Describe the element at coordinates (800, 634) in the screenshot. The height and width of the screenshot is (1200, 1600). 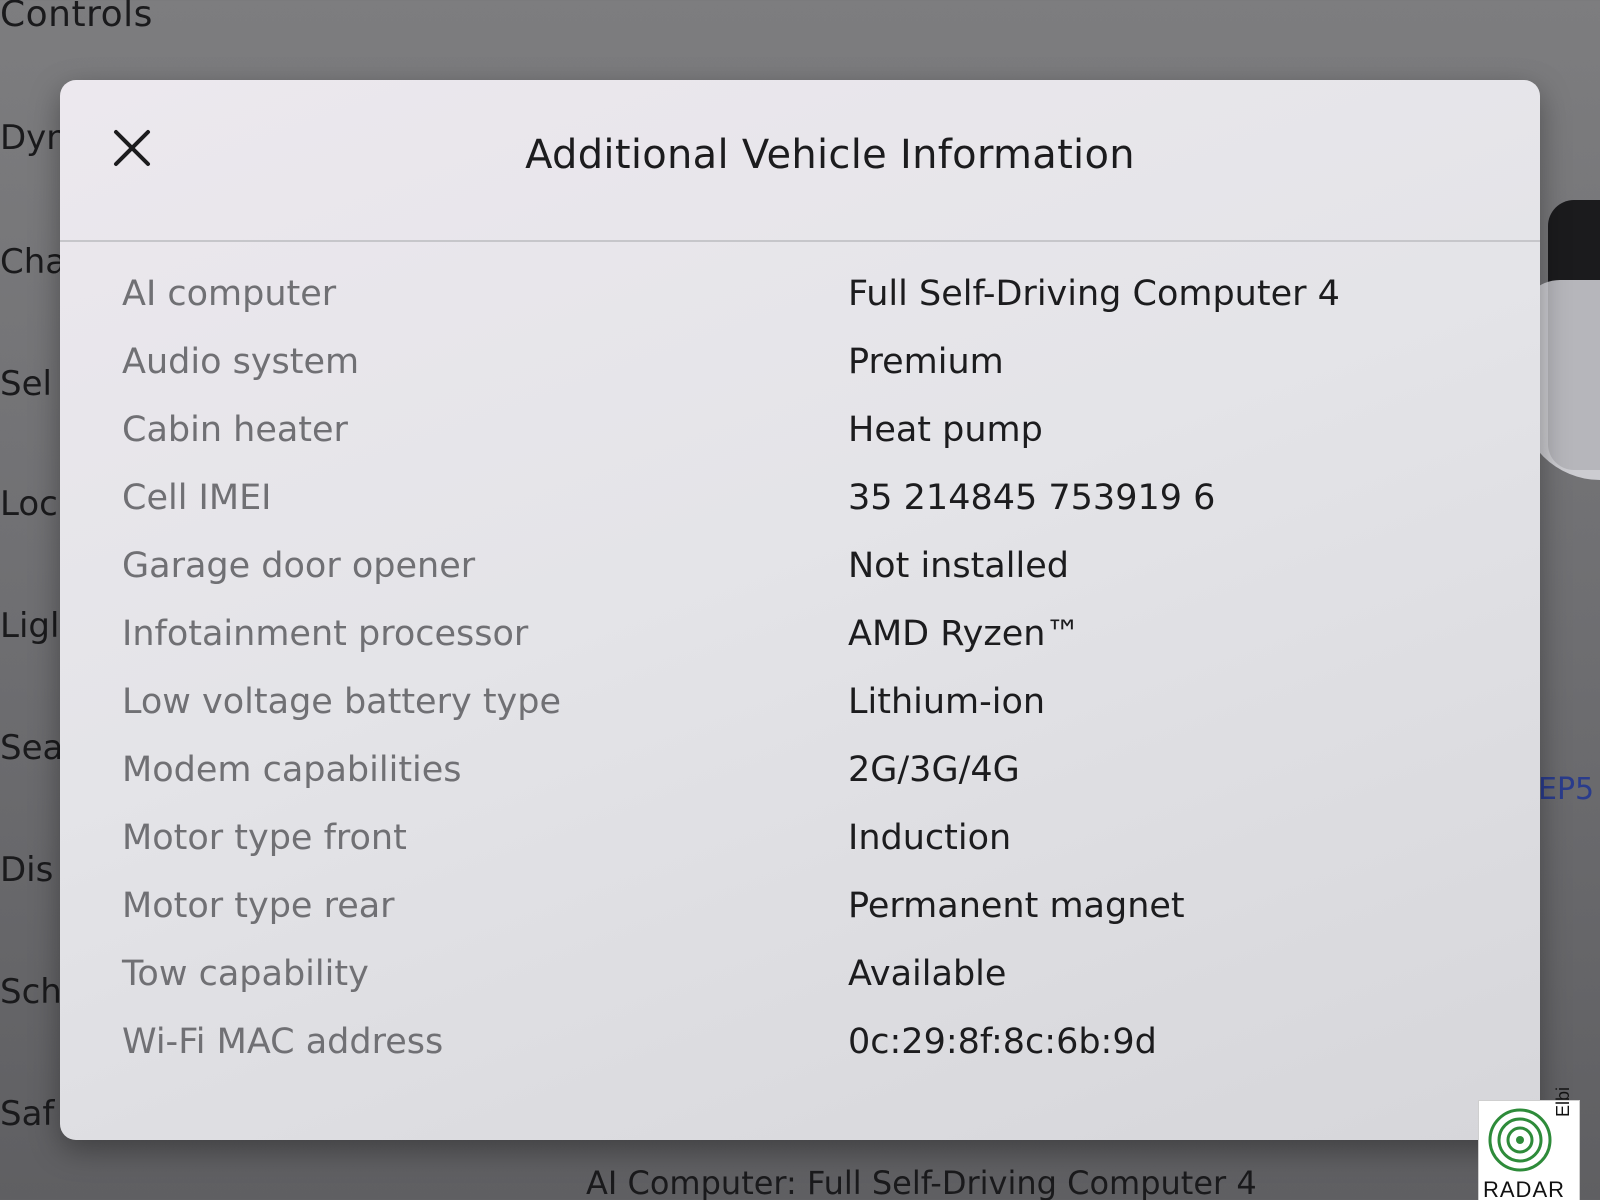
I see `info-row-infotainment-processor: Infotainment processor AMD Ryzen™` at that location.